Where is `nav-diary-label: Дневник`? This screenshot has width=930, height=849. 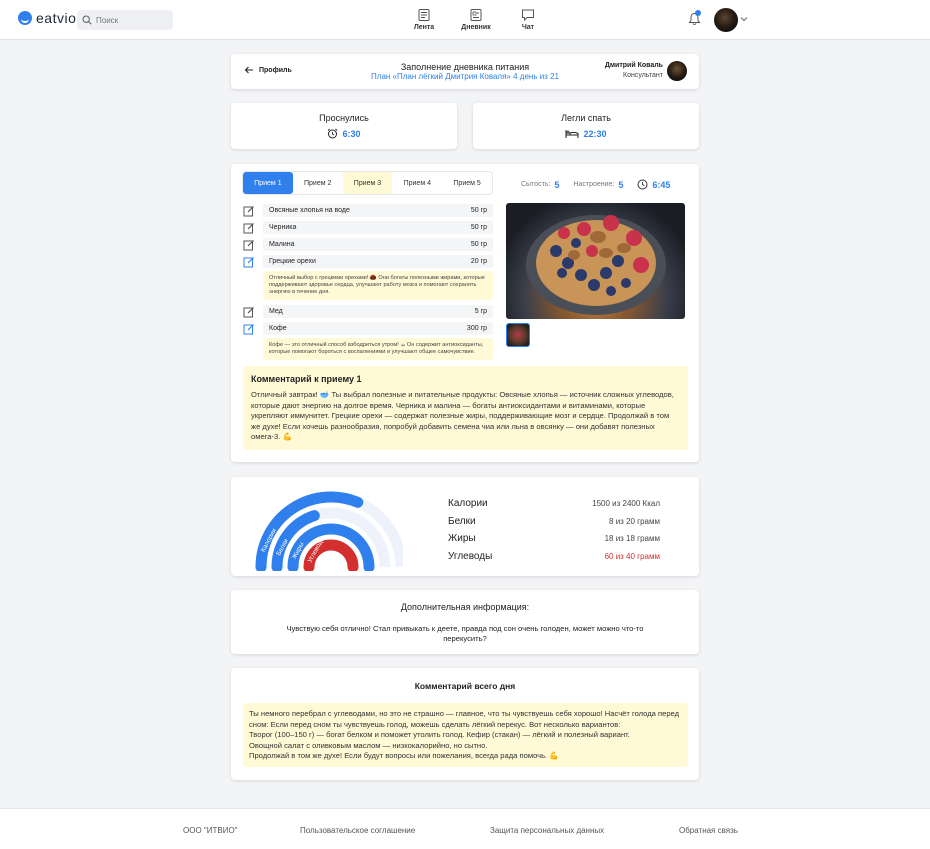
nav-diary-label: Дневник is located at coordinates (476, 27).